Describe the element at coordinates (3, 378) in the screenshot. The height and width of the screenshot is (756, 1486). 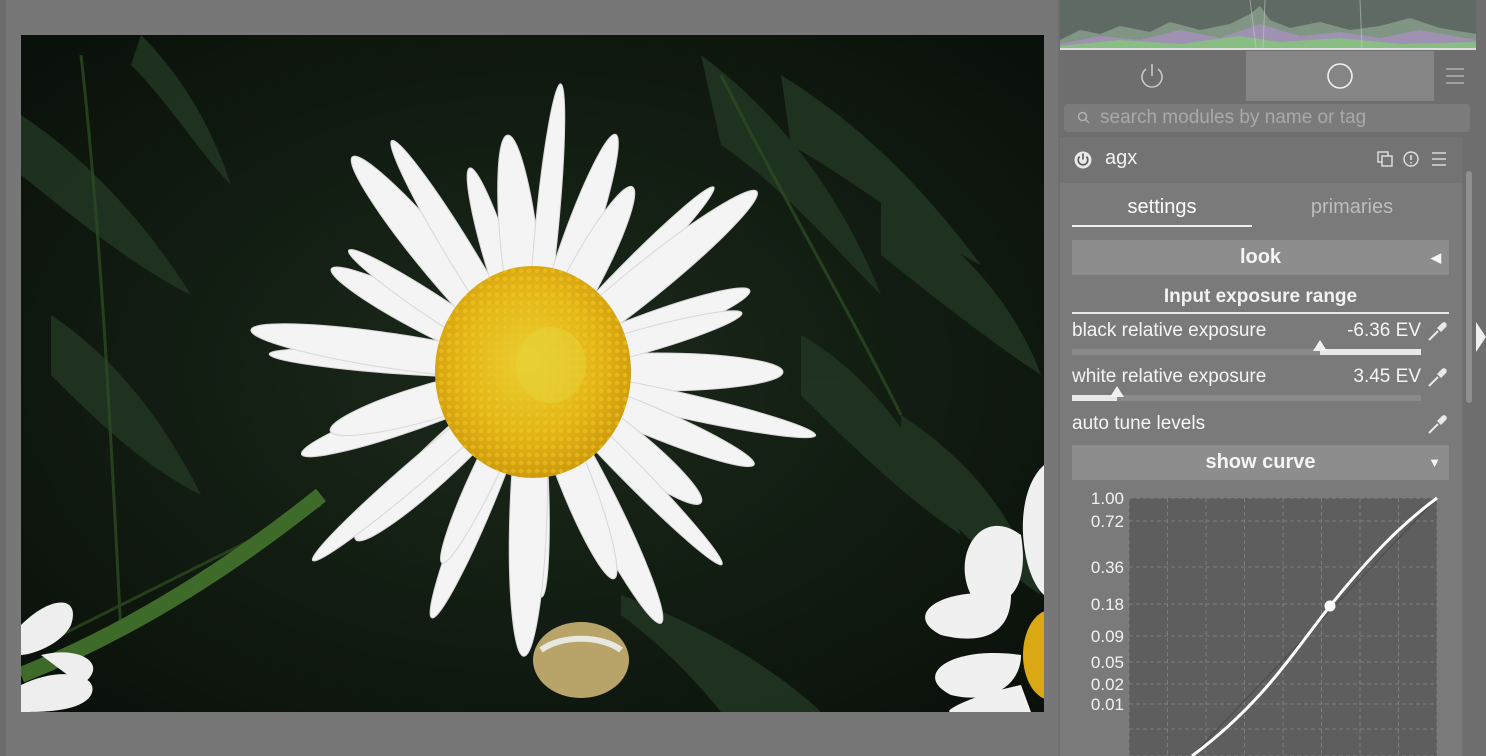
I see `left-panel-edge` at that location.